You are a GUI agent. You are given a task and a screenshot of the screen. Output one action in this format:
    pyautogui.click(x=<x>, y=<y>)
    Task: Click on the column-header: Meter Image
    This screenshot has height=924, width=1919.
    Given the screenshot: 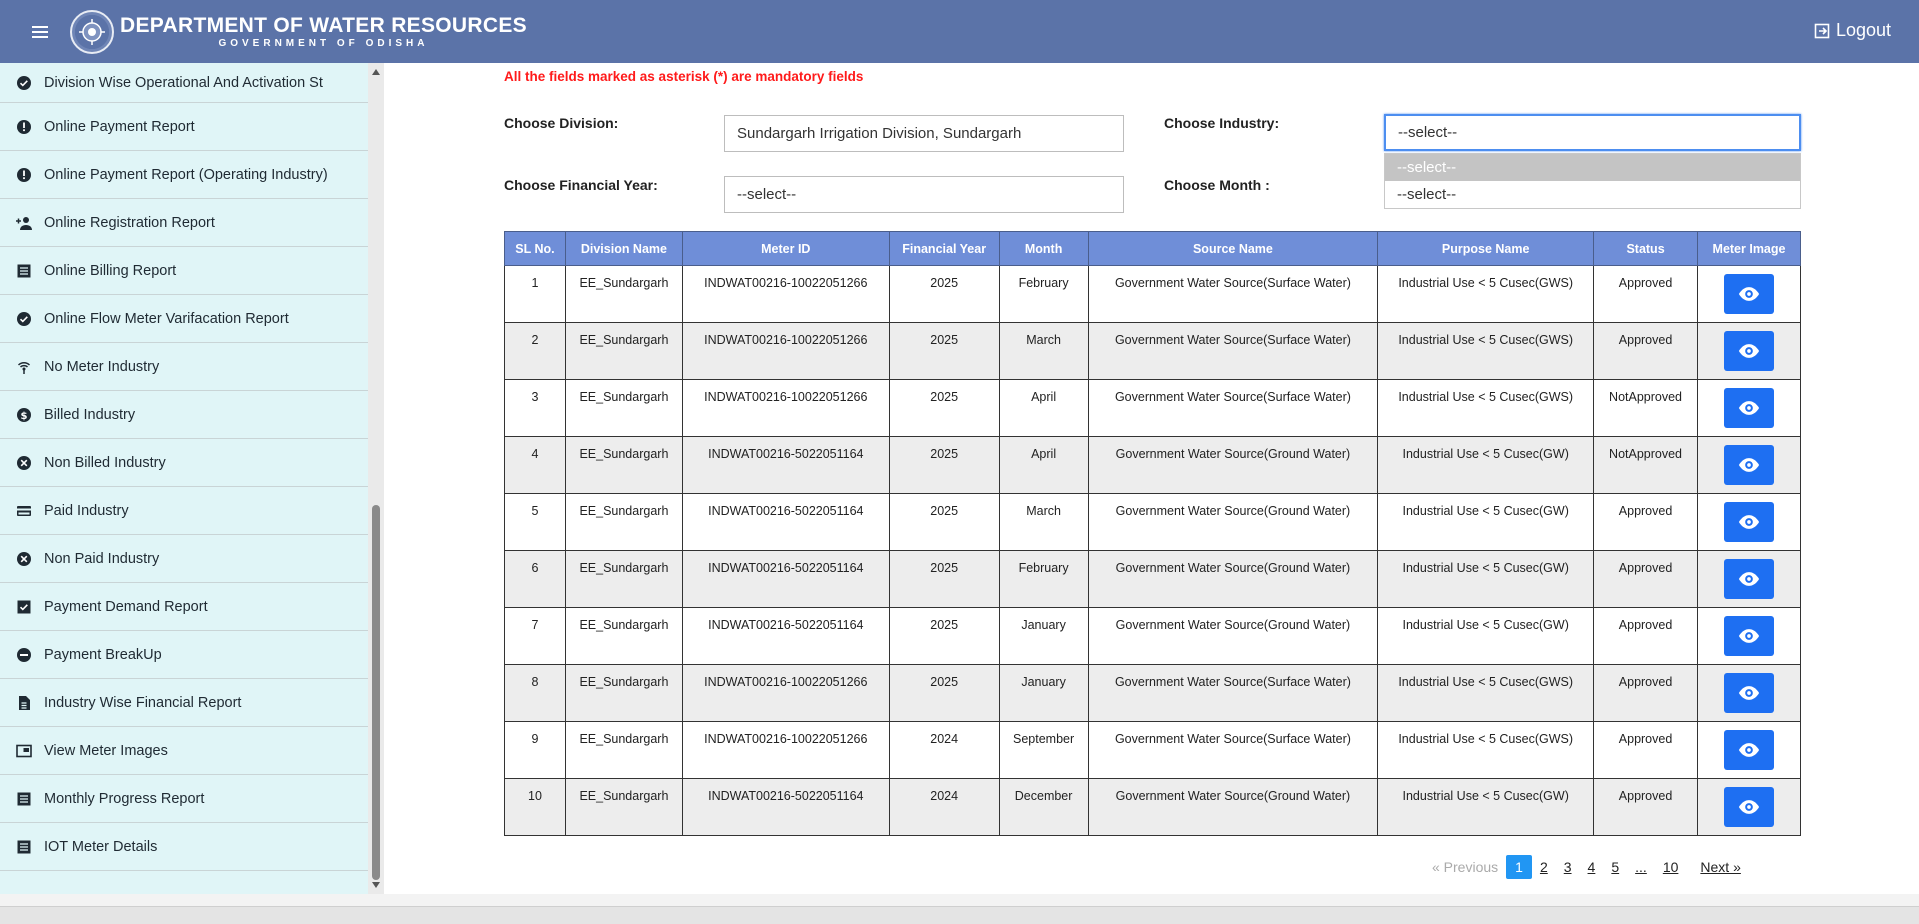 What is the action you would take?
    pyautogui.click(x=1749, y=248)
    